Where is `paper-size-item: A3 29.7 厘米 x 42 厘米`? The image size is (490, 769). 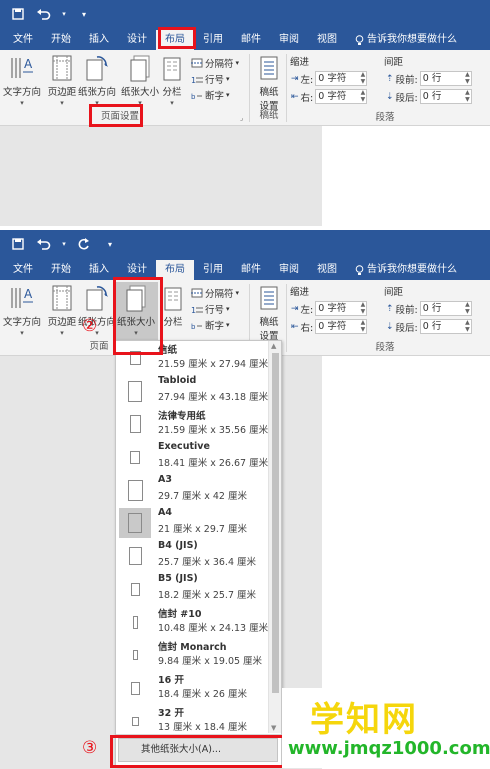
paper-size-item: A3 29.7 厘米 x 42 厘米 is located at coordinates (192, 489).